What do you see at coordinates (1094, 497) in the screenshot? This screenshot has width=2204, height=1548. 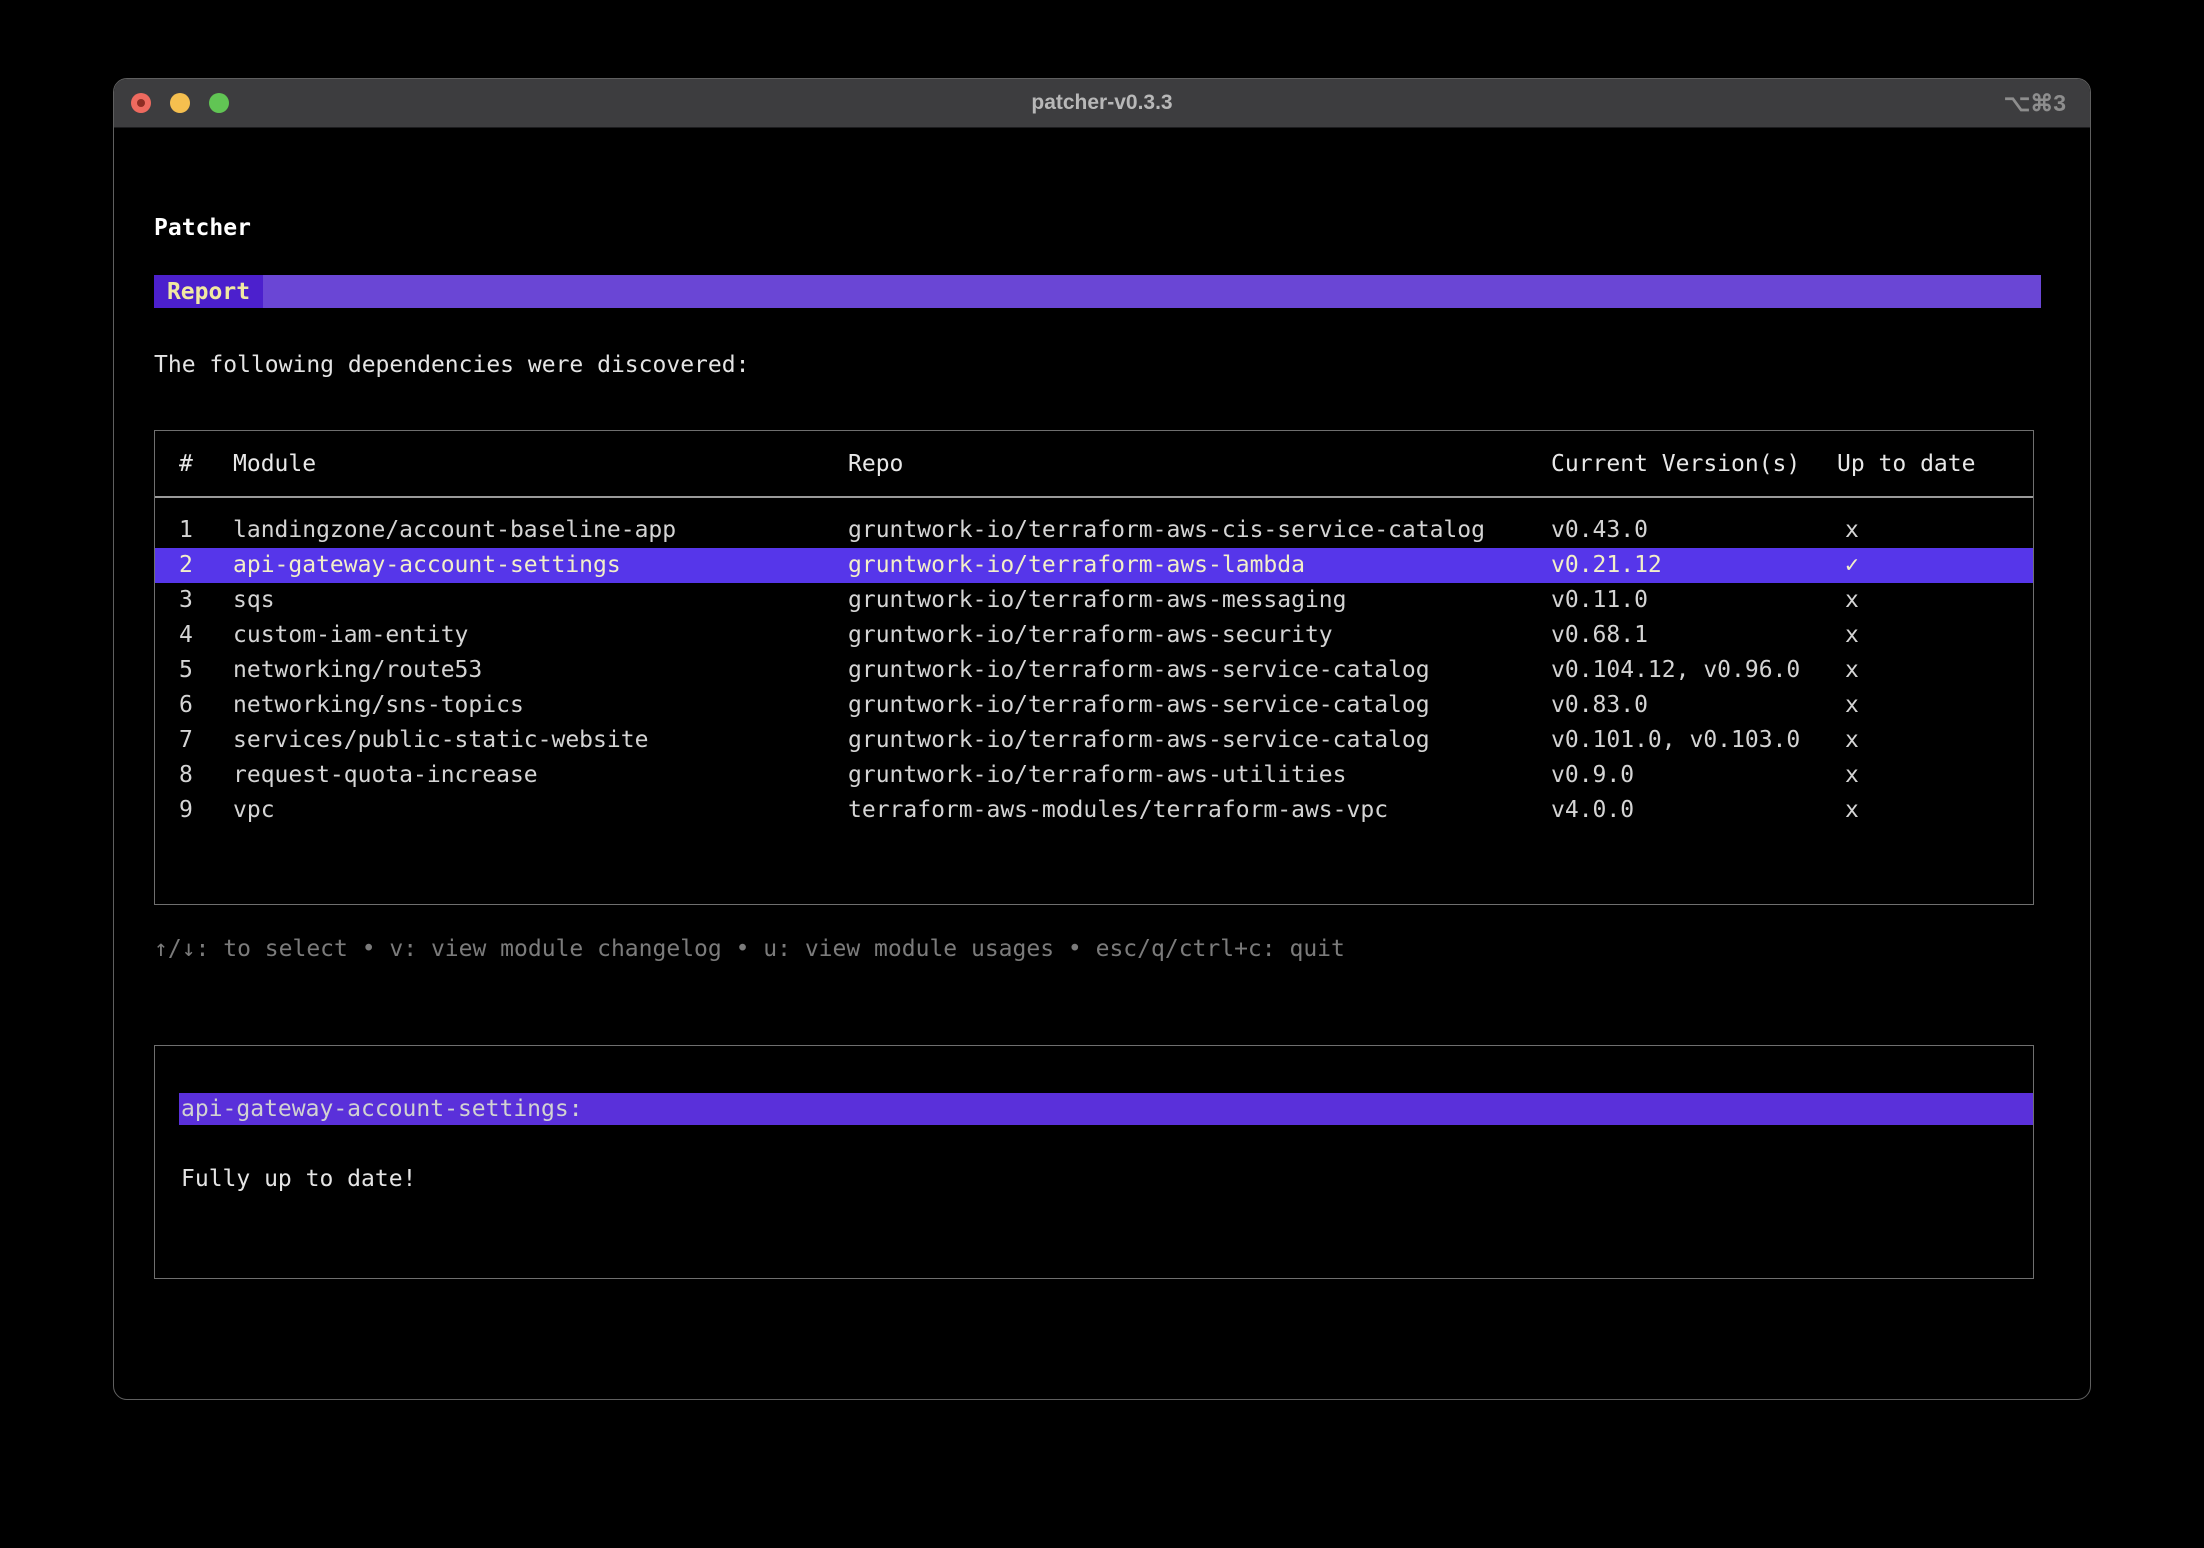 I see `header-separator` at bounding box center [1094, 497].